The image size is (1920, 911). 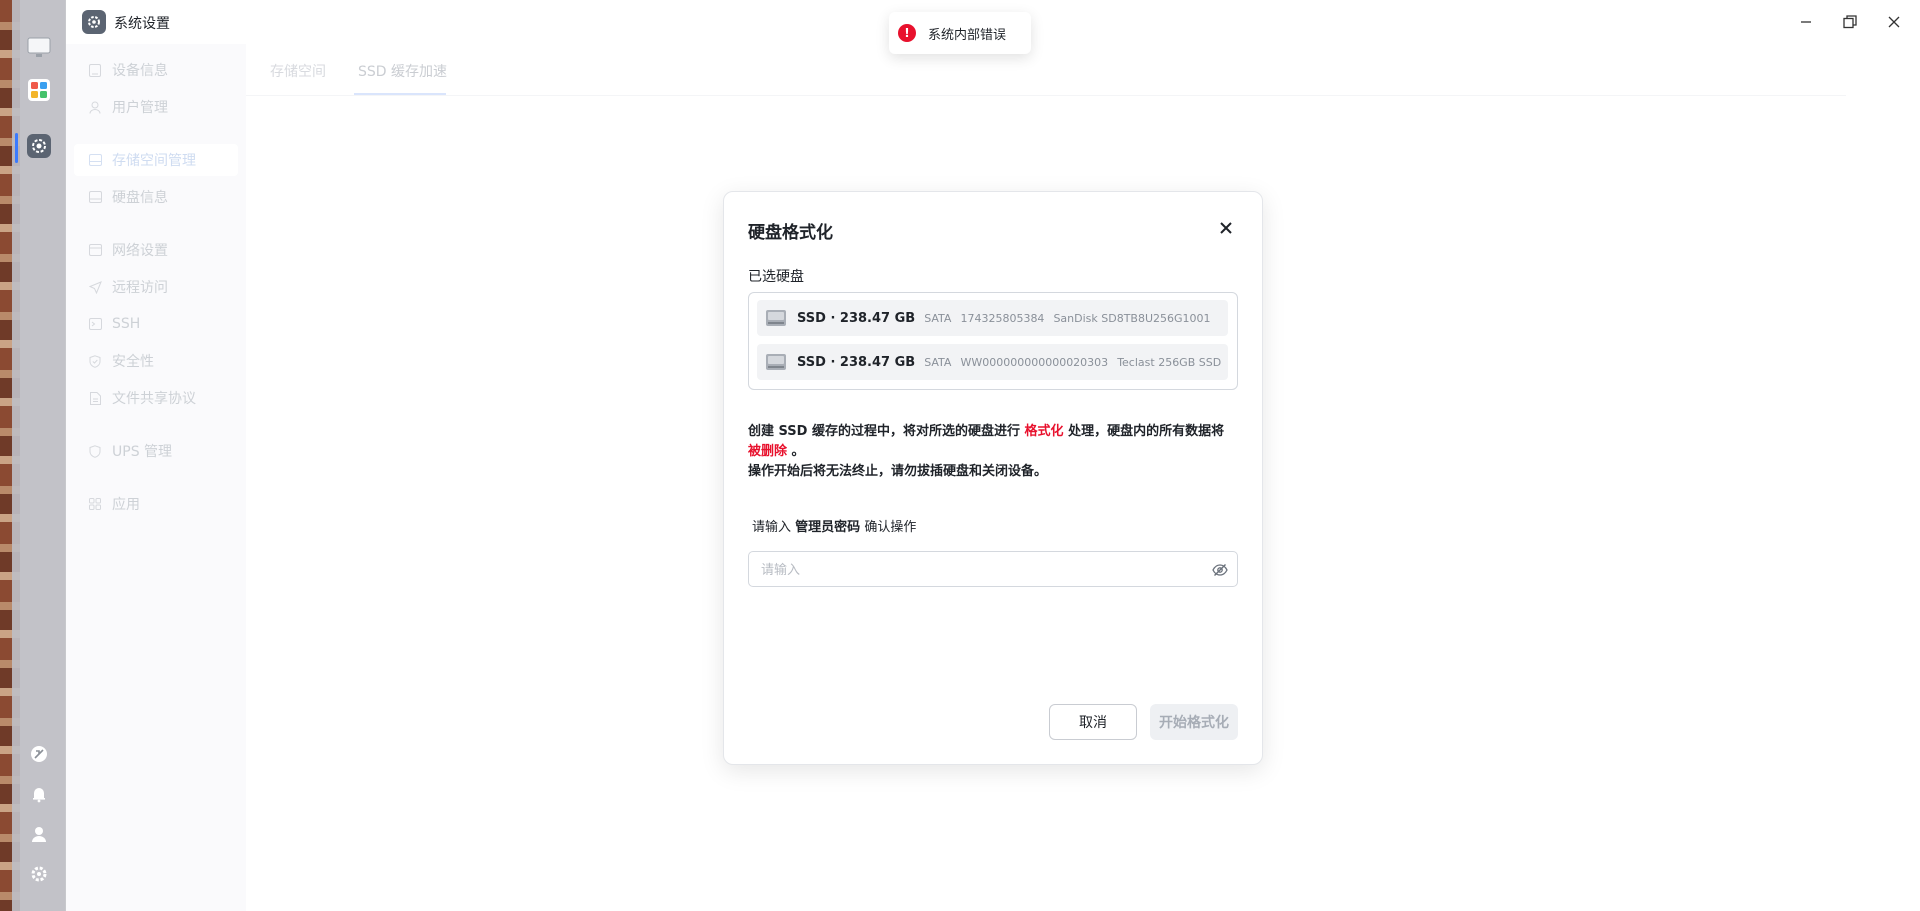 I want to click on warning-line2: 操作开始后将无法终止，请勿拔插硬盘和关闭设备。, so click(x=898, y=471).